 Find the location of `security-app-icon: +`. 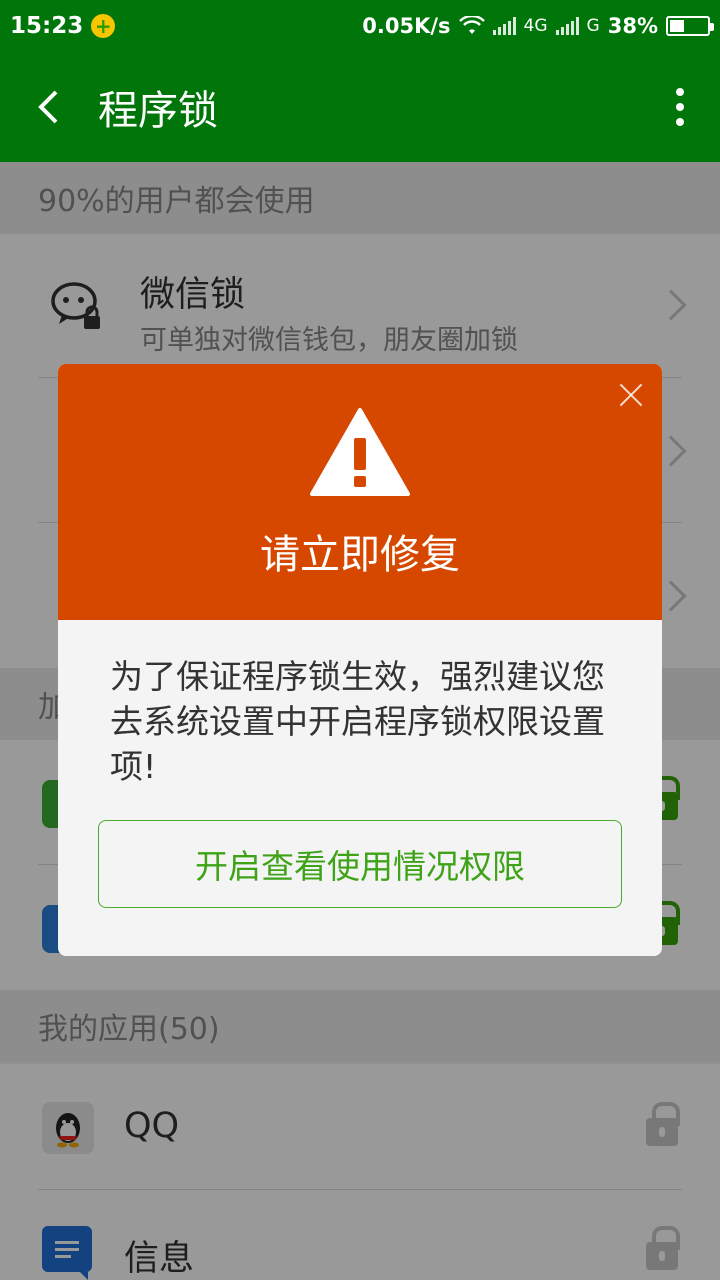

security-app-icon: + is located at coordinates (103, 26).